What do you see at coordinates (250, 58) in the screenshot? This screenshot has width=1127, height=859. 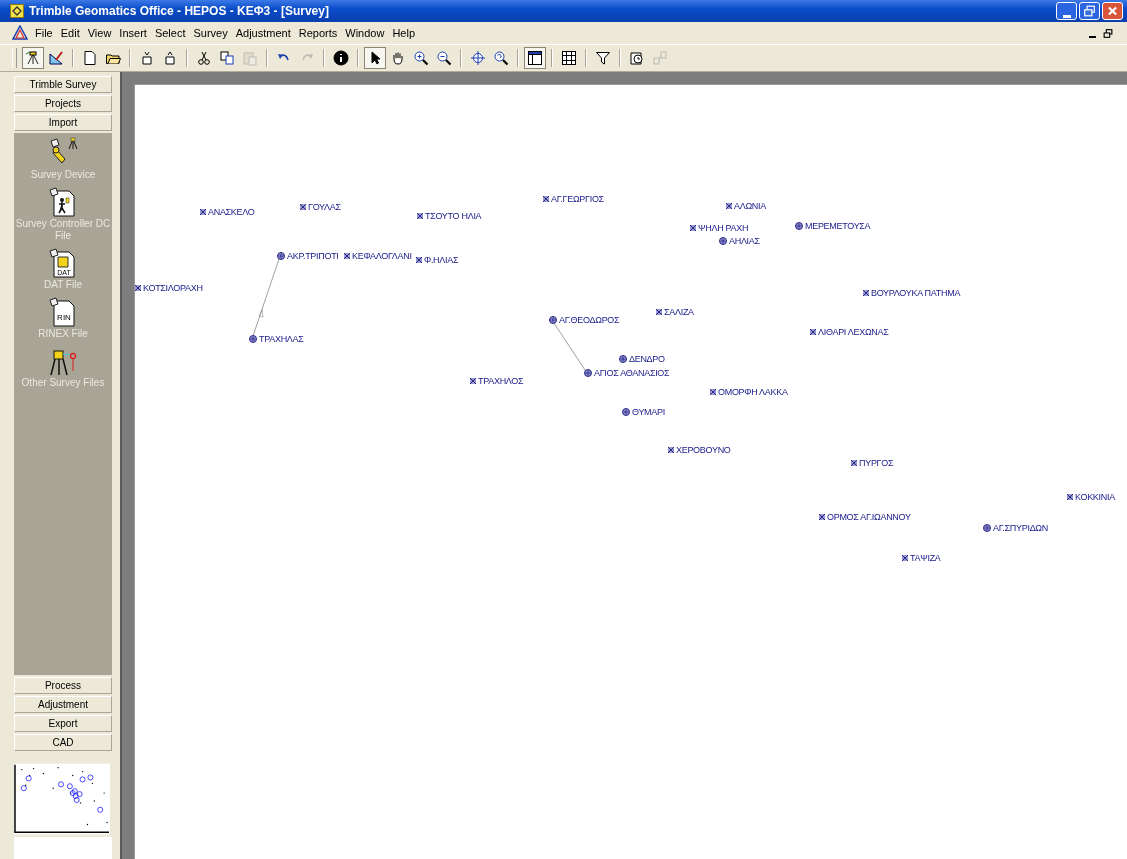 I see `paste-icon` at bounding box center [250, 58].